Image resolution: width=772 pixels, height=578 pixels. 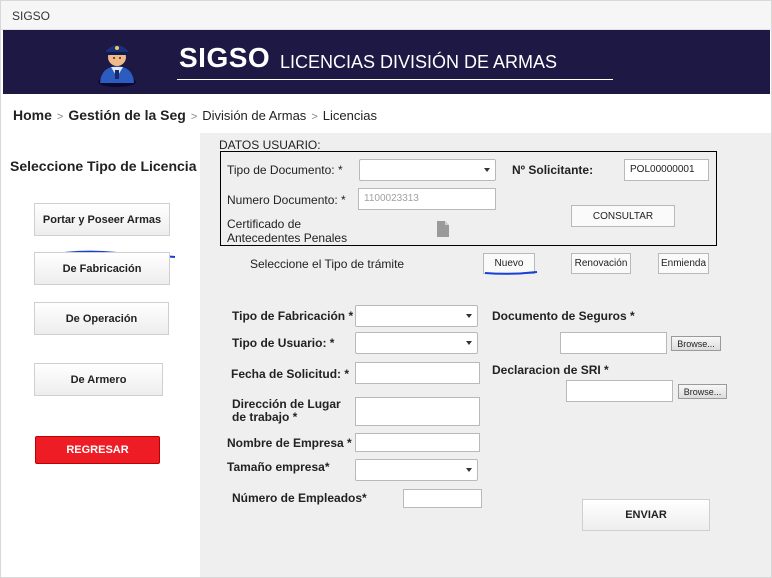 What do you see at coordinates (98, 379) in the screenshot?
I see `armero-button: De Armero` at bounding box center [98, 379].